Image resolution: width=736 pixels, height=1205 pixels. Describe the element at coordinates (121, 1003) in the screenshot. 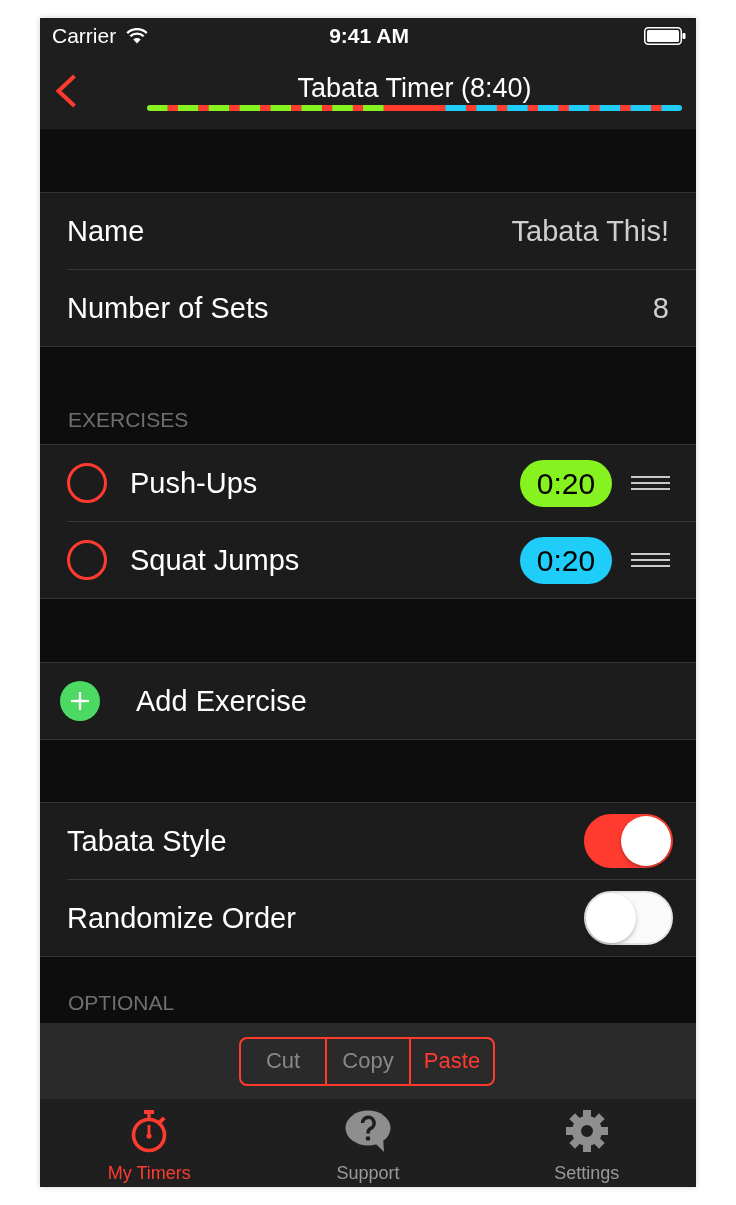

I see `section-header: OPTIONAL` at that location.